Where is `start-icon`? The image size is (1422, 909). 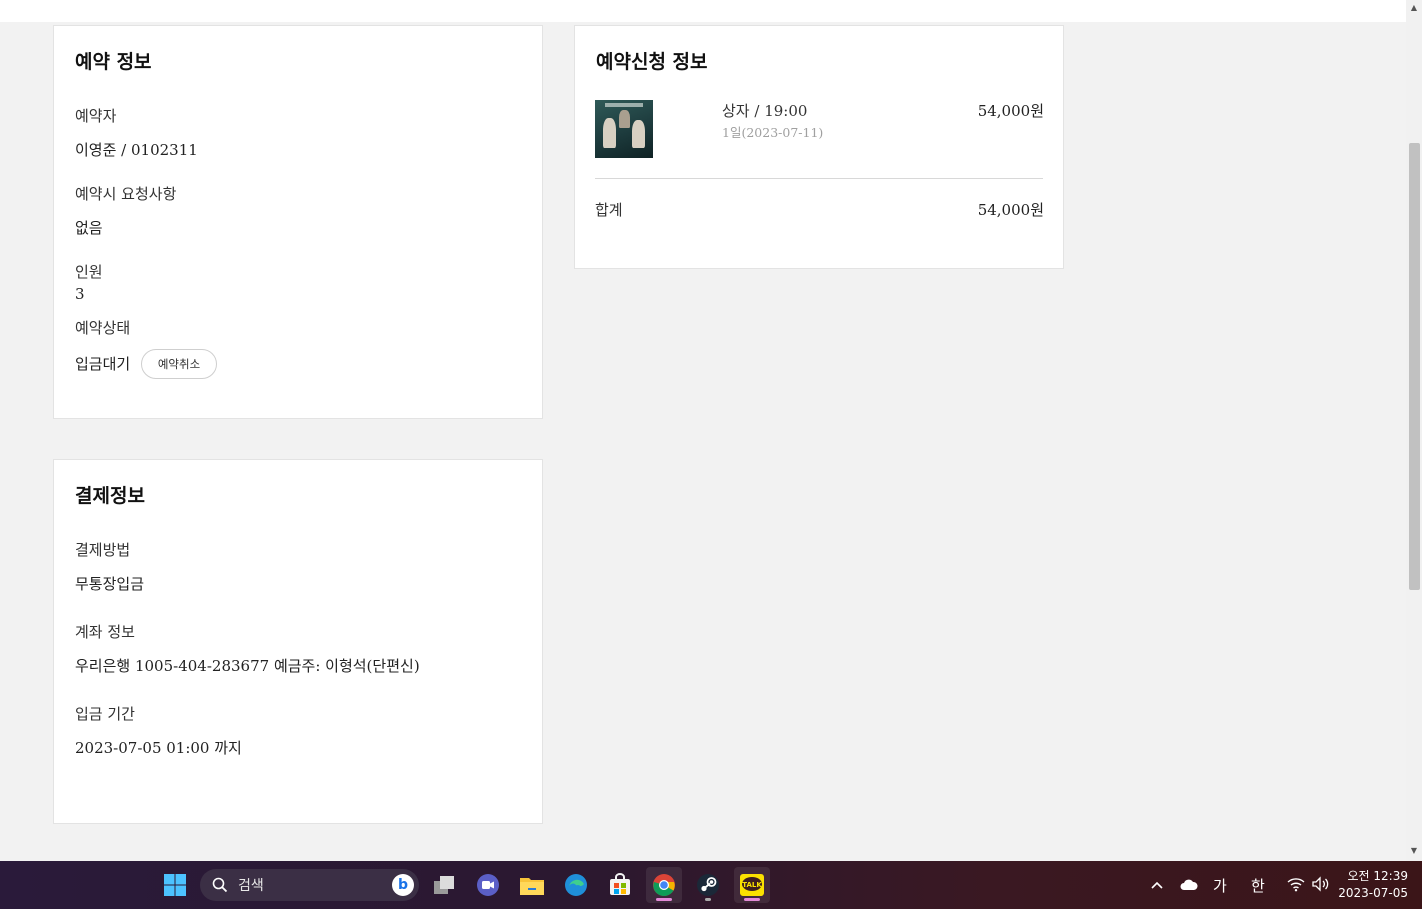 start-icon is located at coordinates (175, 885).